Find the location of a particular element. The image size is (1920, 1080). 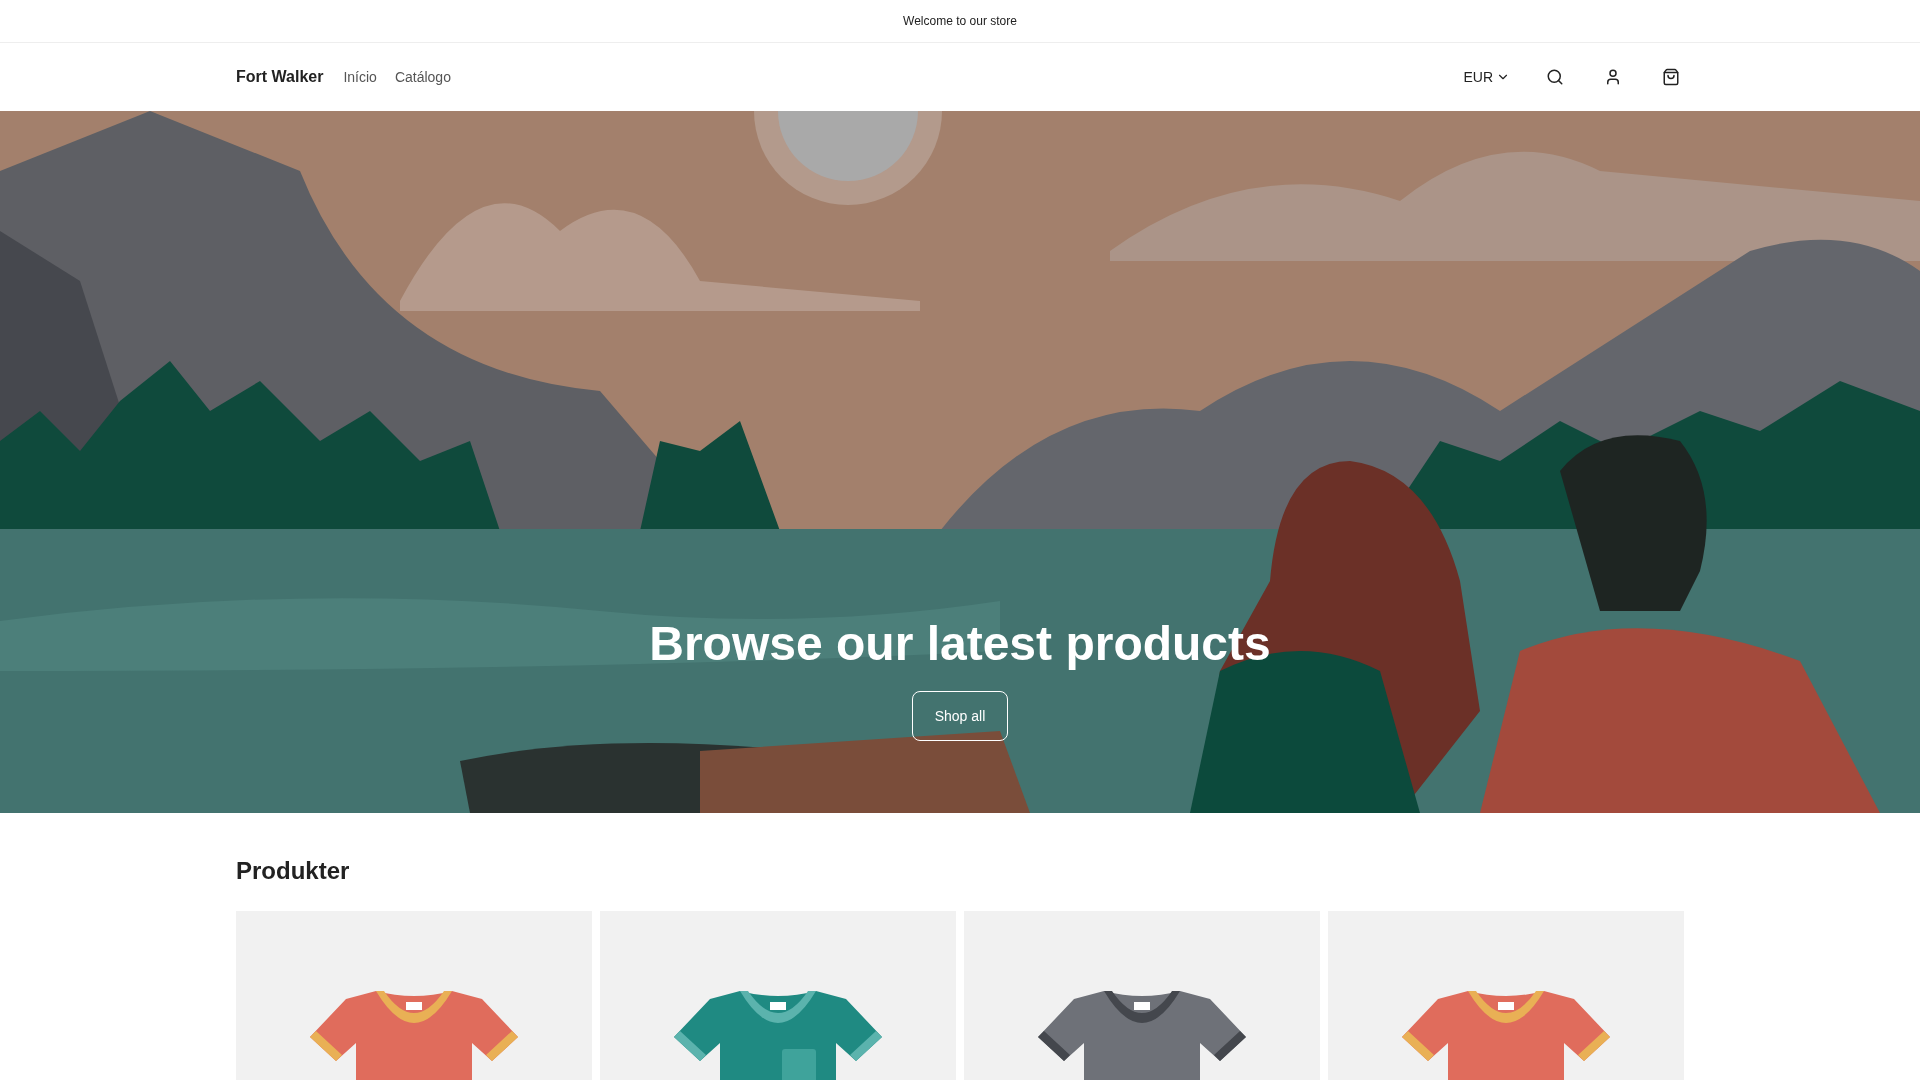

currency-selector: EUR is located at coordinates (1486, 77).